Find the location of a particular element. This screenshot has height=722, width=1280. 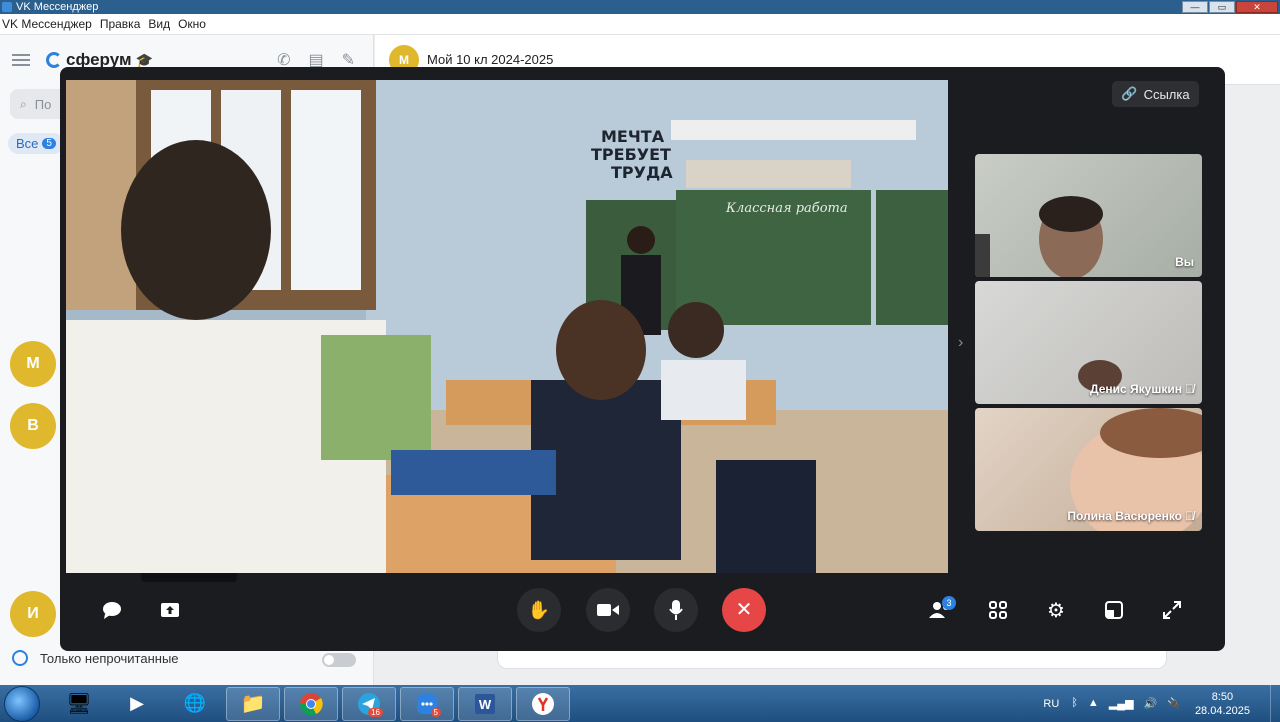

svg-text: W is located at coordinates (485, 704).